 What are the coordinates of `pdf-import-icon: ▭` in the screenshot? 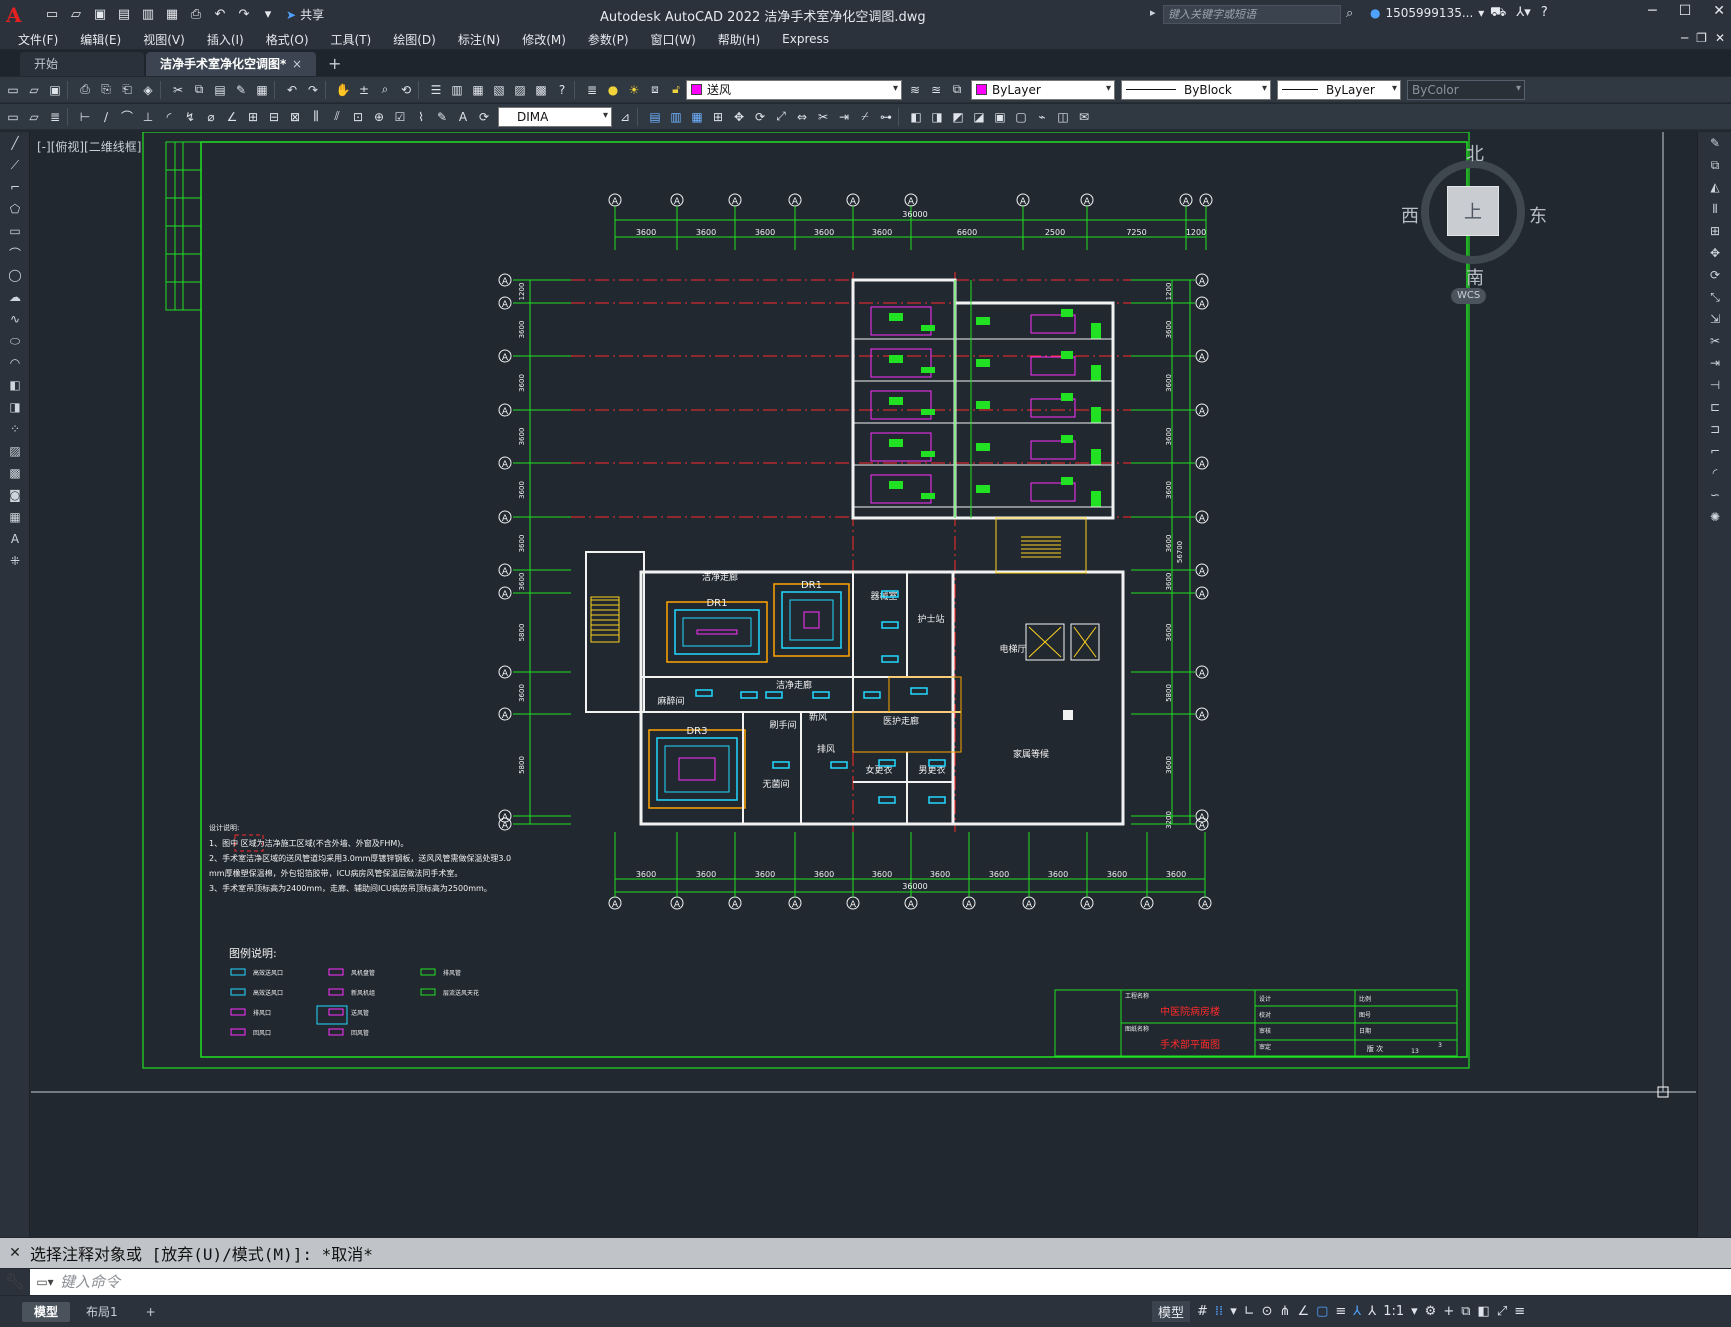 It's located at (13, 117).